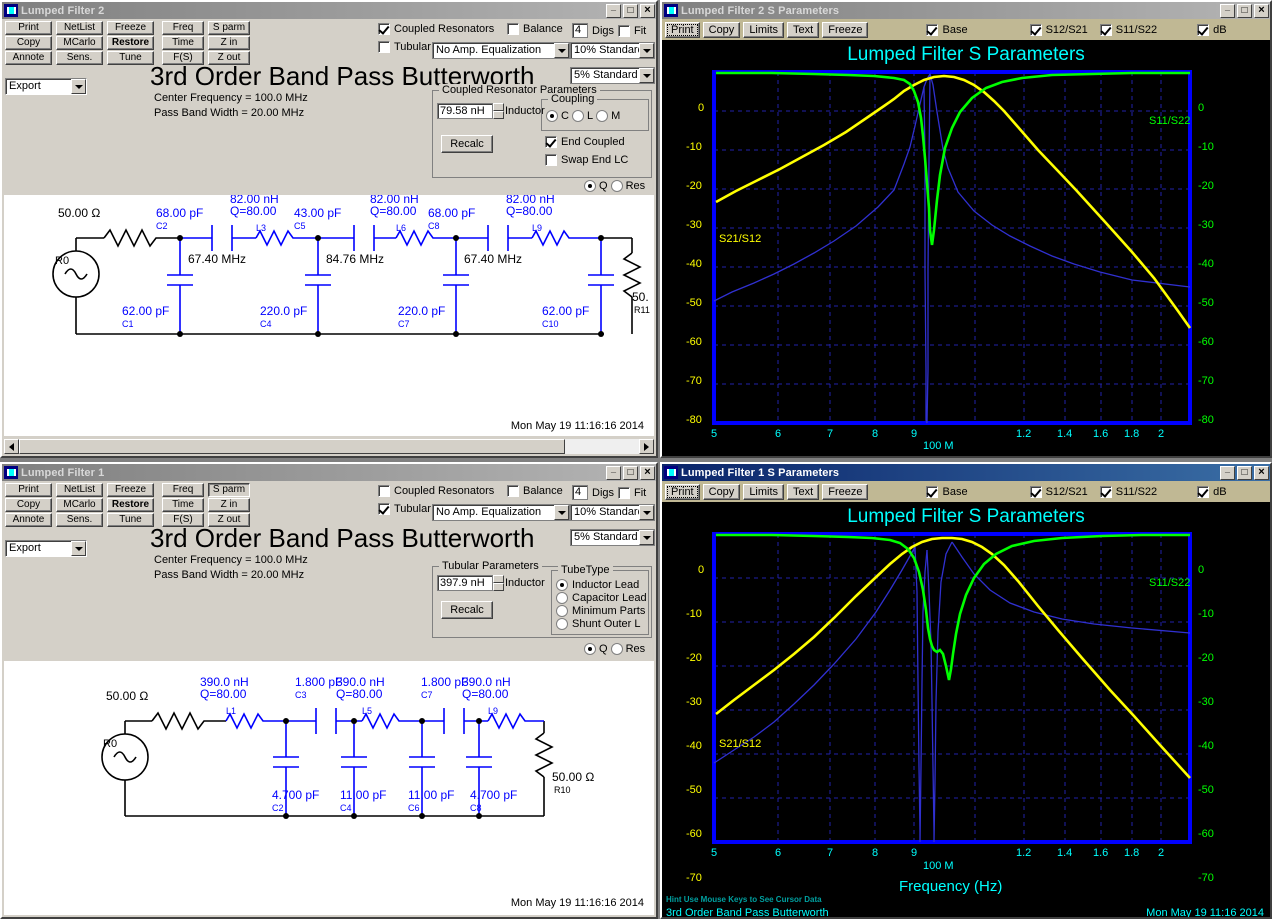 Image resolution: width=1272 pixels, height=919 pixels. What do you see at coordinates (646, 446) in the screenshot?
I see `scroll-right-icon` at bounding box center [646, 446].